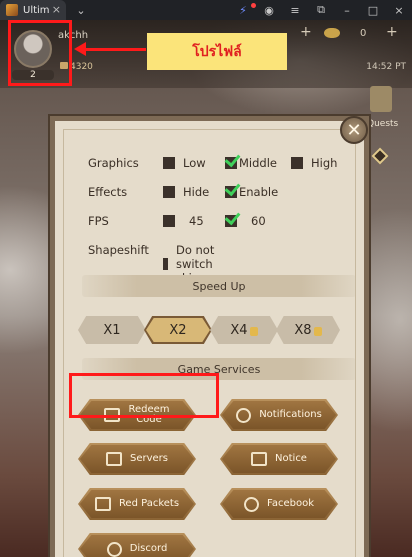 The width and height of the screenshot is (412, 557). What do you see at coordinates (165, 264) in the screenshot?
I see `shapeshift-checkbox` at bounding box center [165, 264].